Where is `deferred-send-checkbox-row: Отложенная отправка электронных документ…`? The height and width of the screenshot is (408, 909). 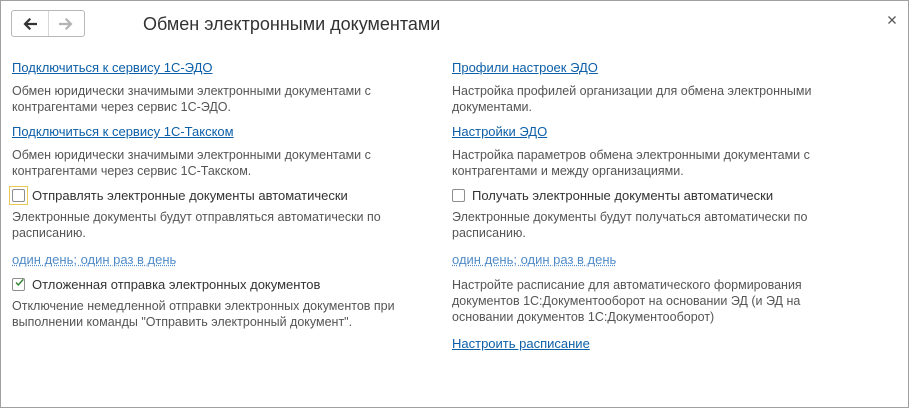
deferred-send-checkbox-row: Отложенная отправка электронных документ… is located at coordinates (222, 284).